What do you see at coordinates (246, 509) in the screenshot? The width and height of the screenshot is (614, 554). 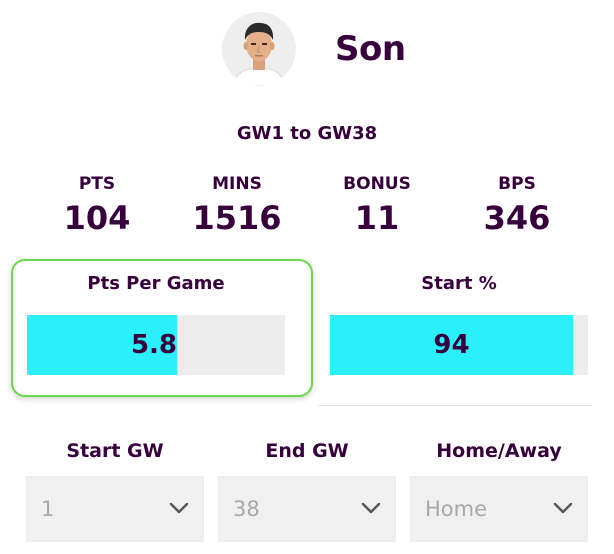 I see `end-gw-value: 38` at bounding box center [246, 509].